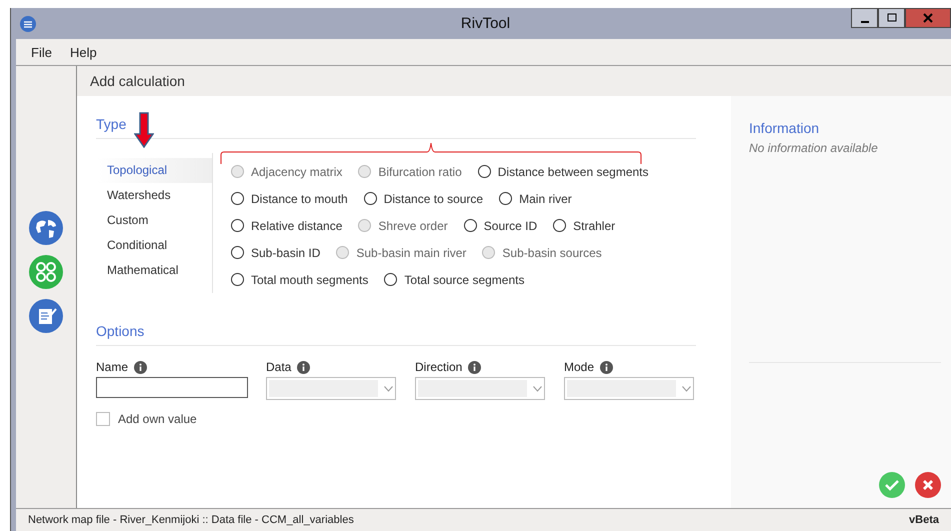 The width and height of the screenshot is (951, 531). I want to click on close-icon, so click(928, 18).